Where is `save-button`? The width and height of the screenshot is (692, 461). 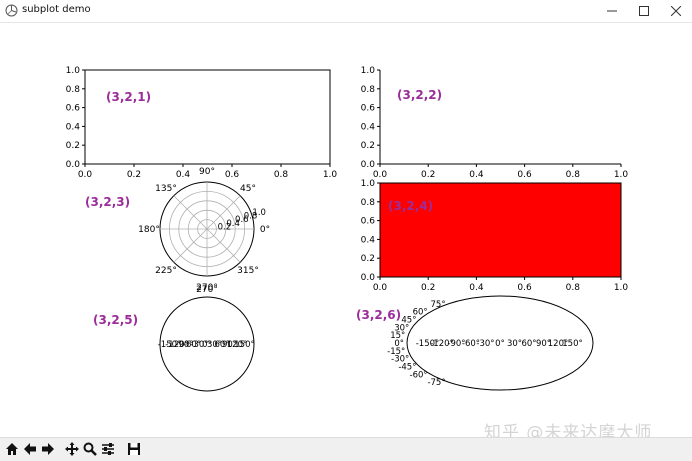 save-button is located at coordinates (134, 449).